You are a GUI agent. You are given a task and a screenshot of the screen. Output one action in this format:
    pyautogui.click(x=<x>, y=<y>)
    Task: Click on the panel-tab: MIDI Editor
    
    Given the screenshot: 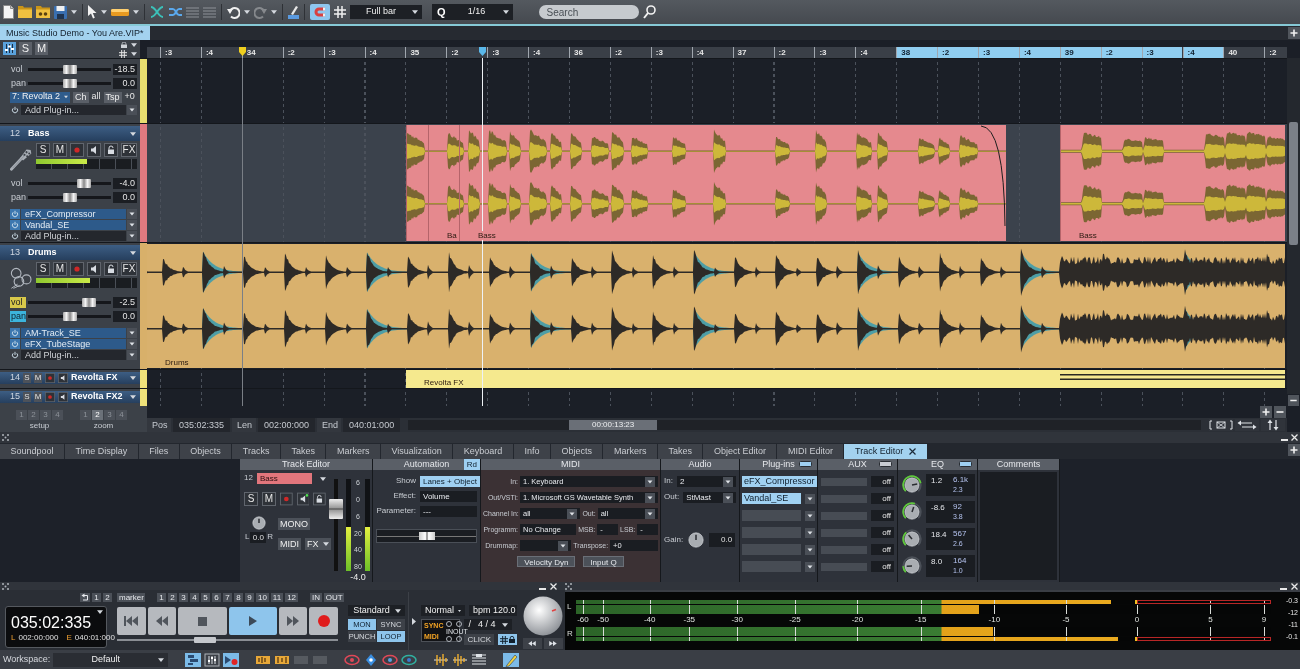 What is the action you would take?
    pyautogui.click(x=810, y=451)
    